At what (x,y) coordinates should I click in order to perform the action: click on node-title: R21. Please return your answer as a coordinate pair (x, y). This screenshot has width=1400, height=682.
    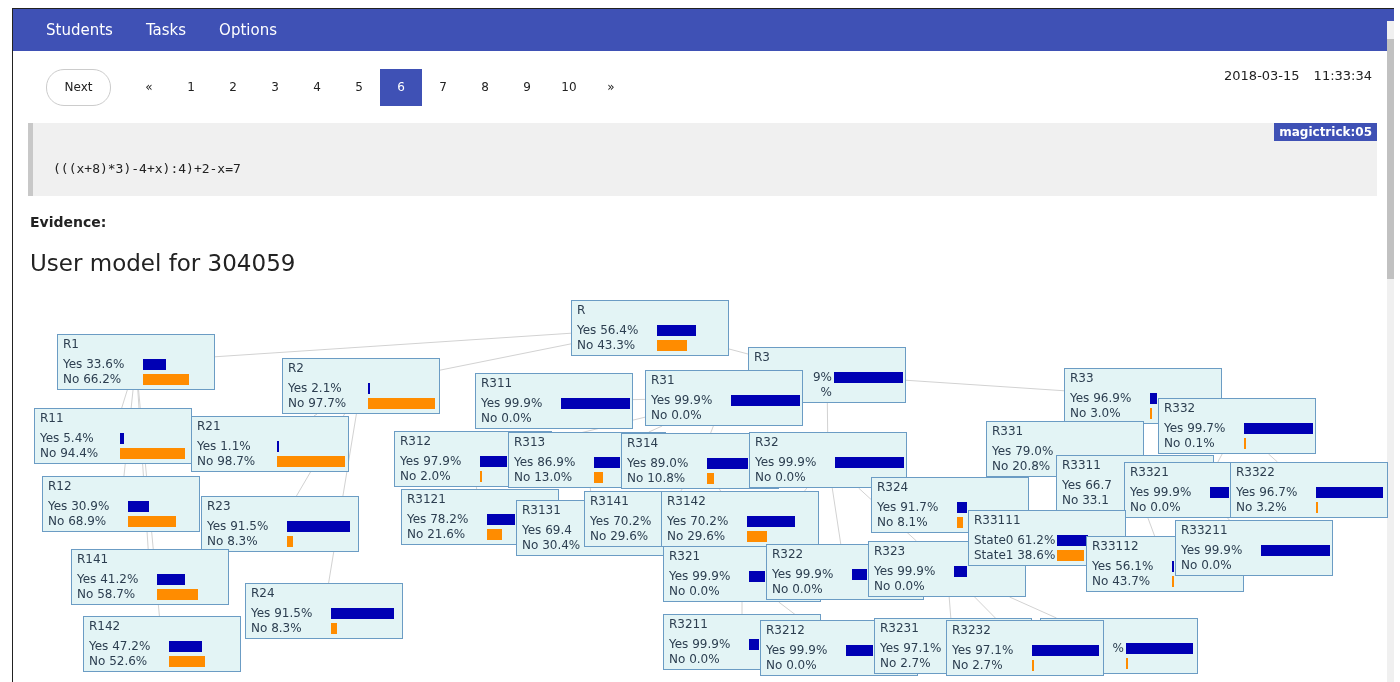
    Looking at the image, I should click on (209, 426).